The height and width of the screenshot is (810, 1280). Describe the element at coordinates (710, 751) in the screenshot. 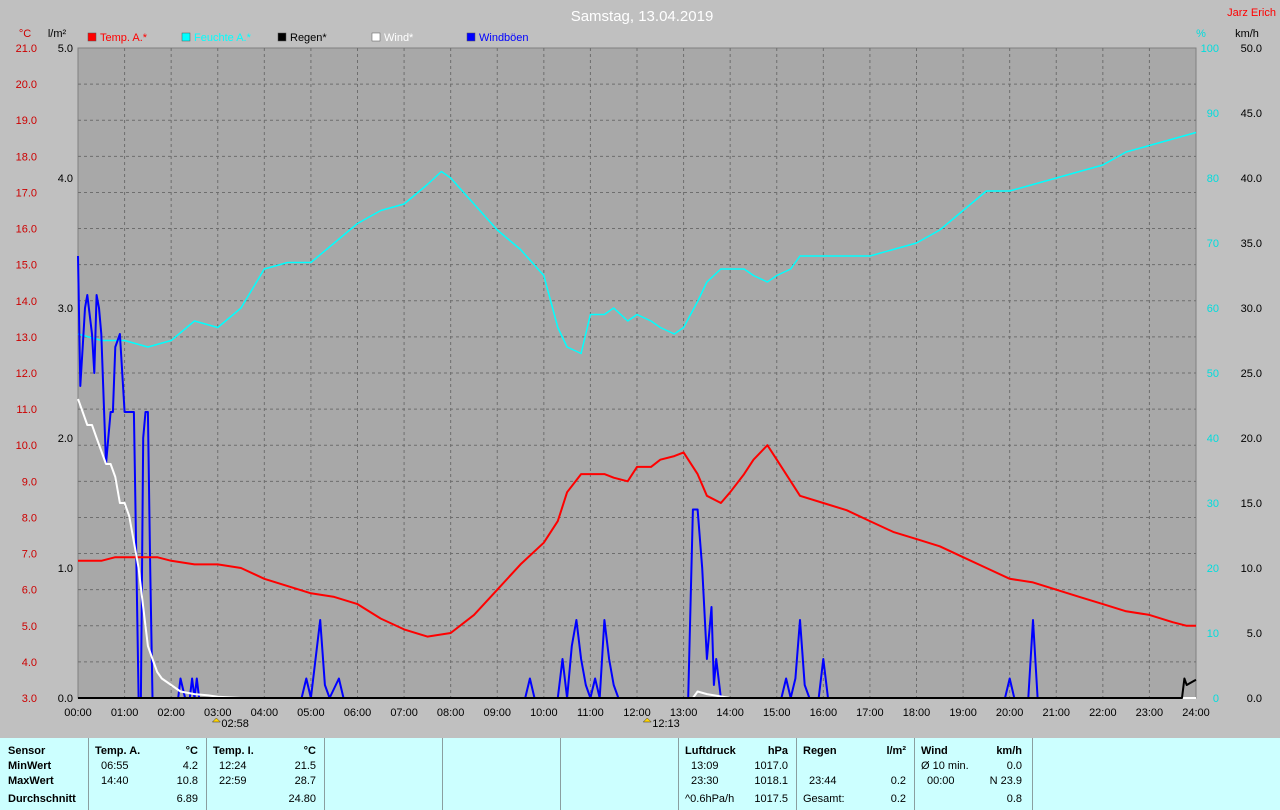

I see `pressure-header: Luftdruck` at that location.